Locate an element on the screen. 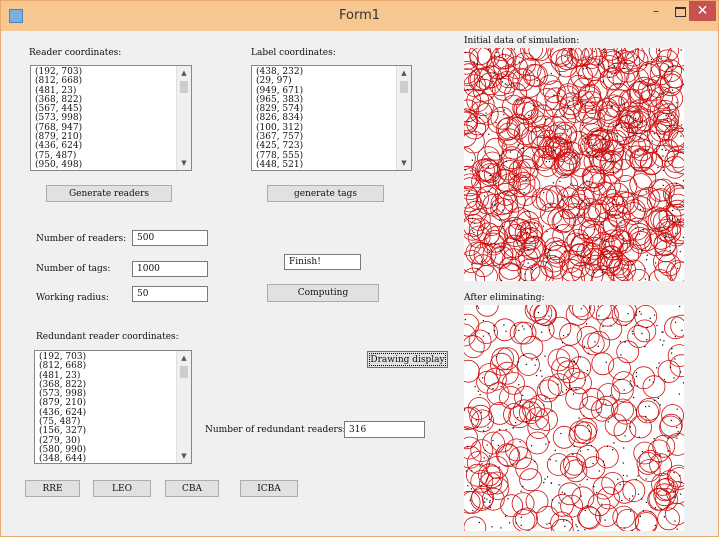  computing-button: Computing is located at coordinates (323, 293).